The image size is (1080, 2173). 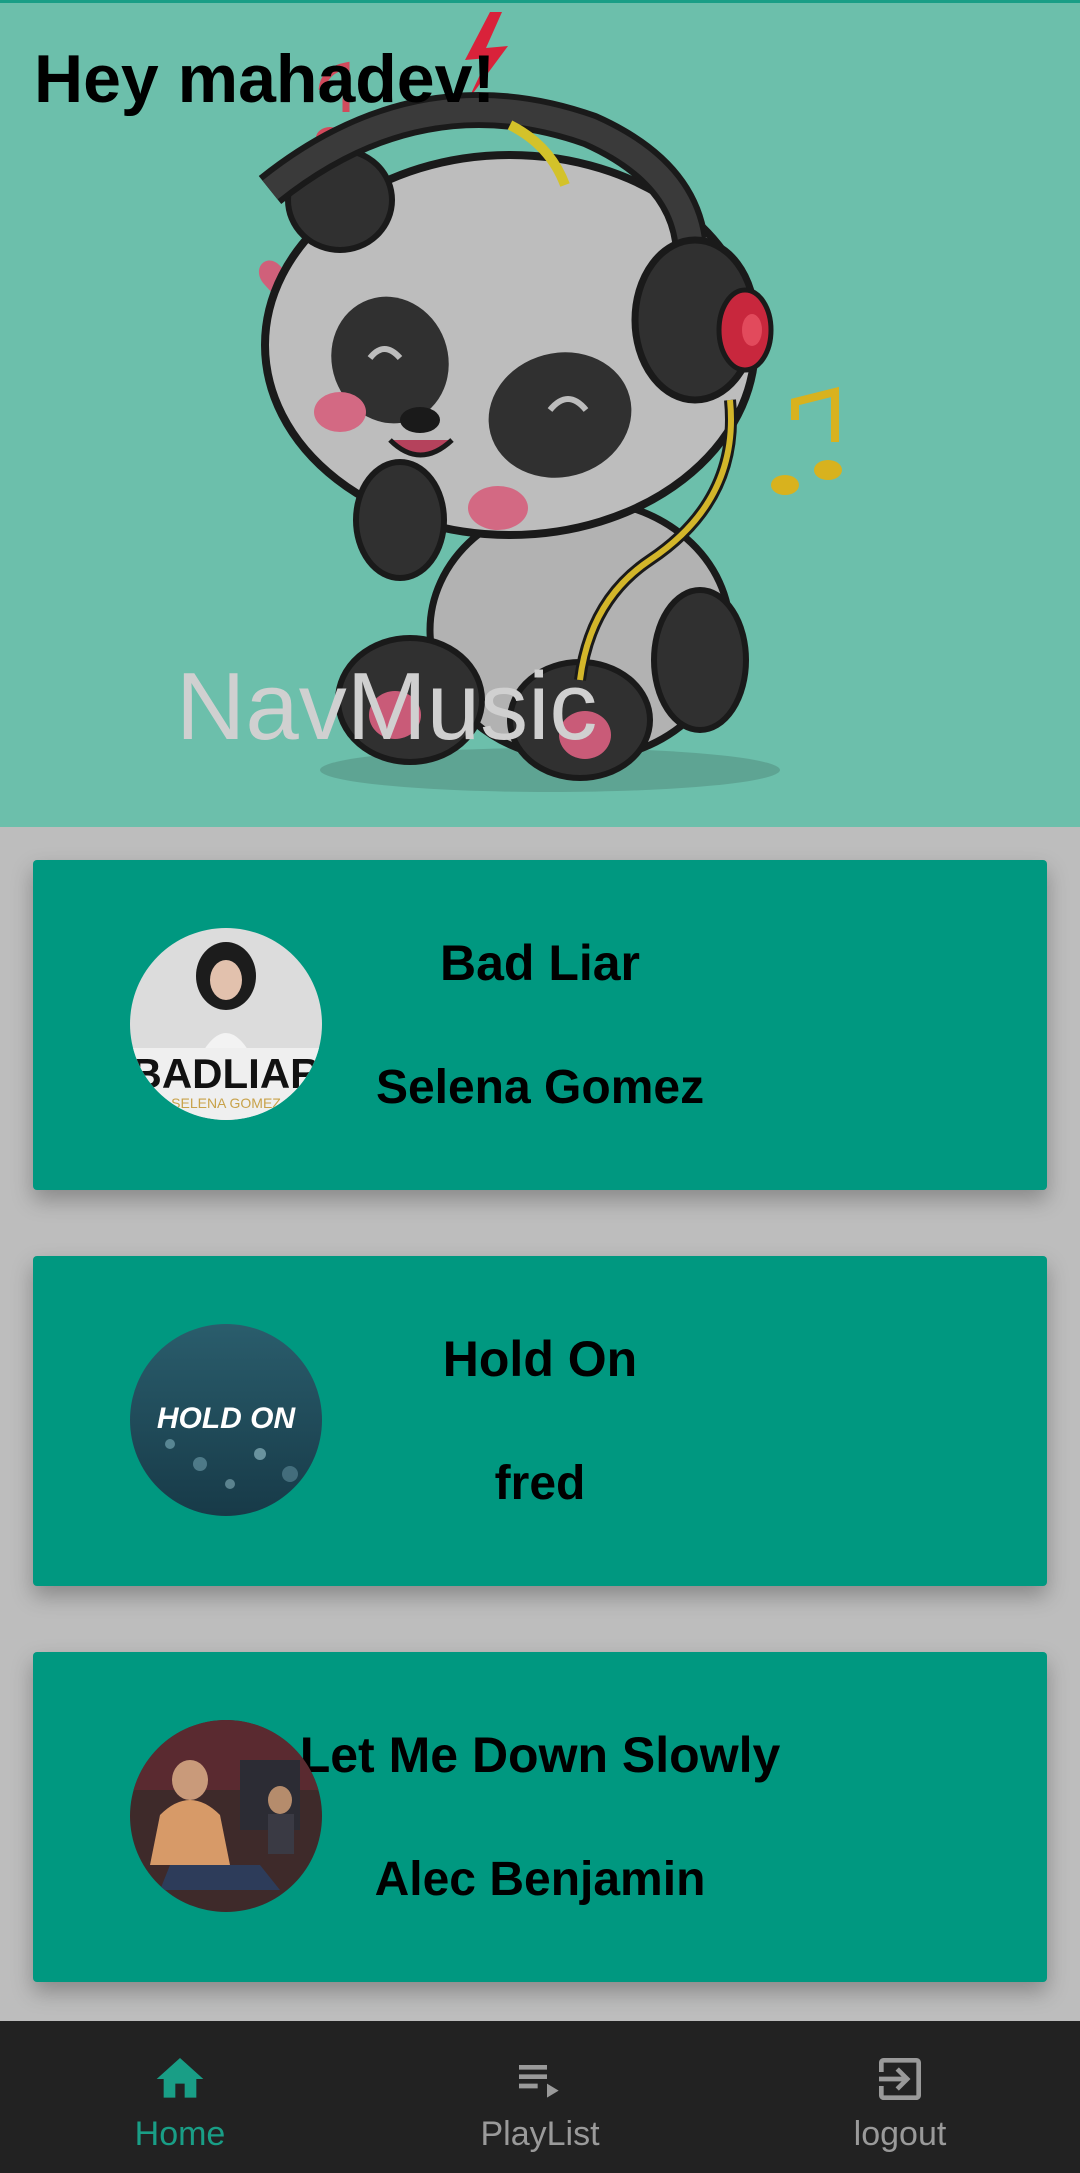 I want to click on playlist-icon, so click(x=539, y=2081).